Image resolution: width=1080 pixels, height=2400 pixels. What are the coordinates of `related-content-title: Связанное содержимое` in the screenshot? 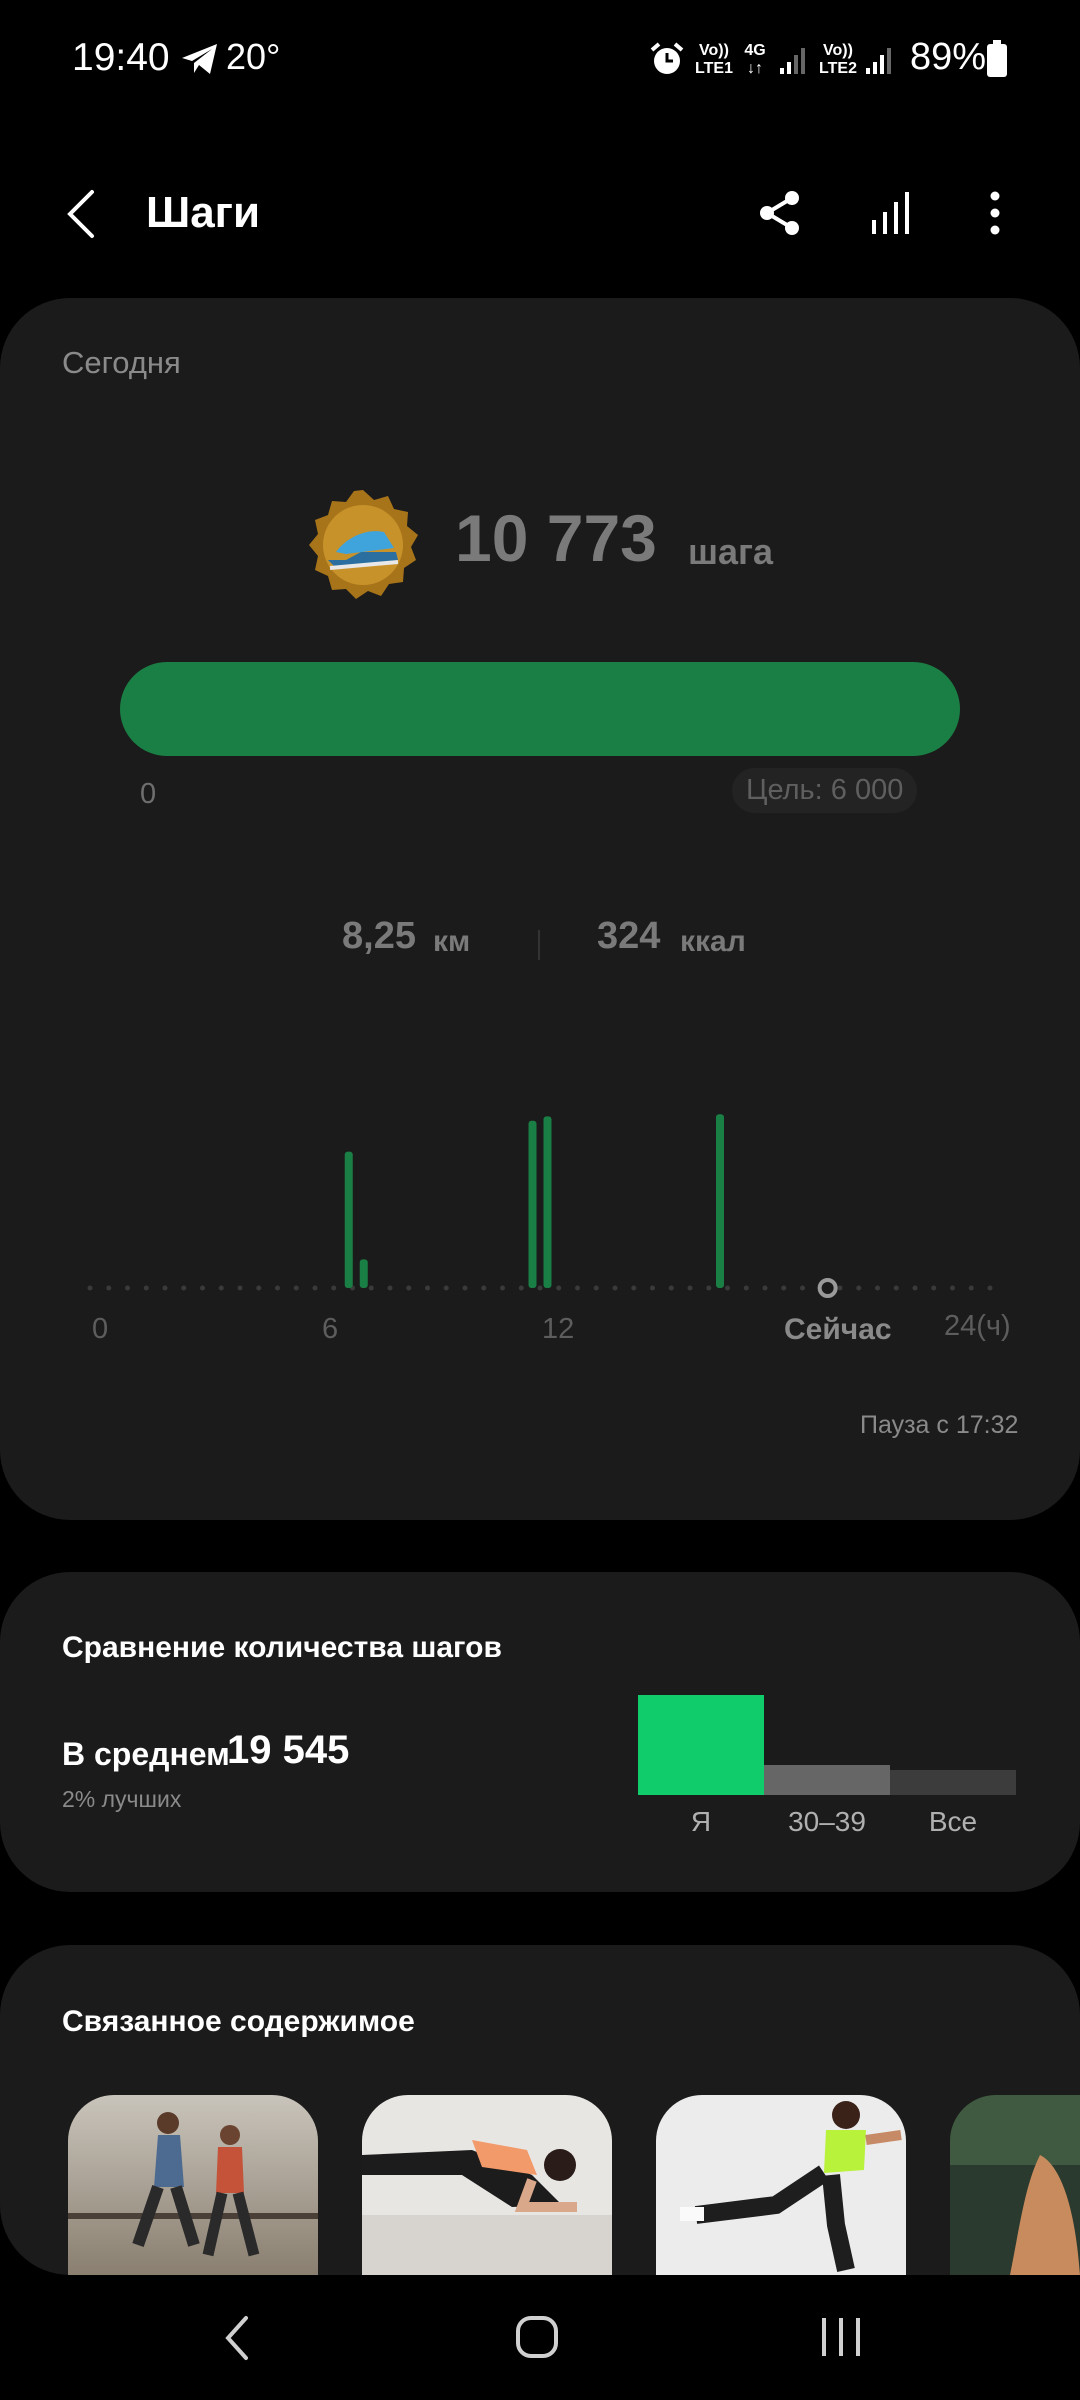 It's located at (238, 2021).